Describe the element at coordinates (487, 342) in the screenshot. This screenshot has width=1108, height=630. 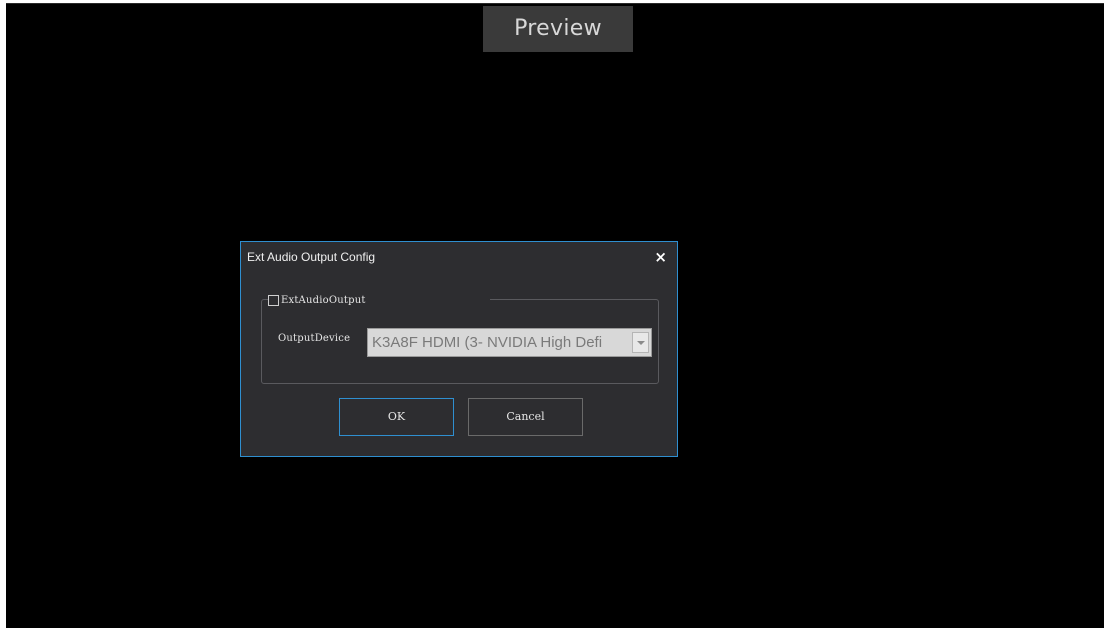
I see `output-device-value: K3A8F HDMI (3- NVIDIA High Defi` at that location.